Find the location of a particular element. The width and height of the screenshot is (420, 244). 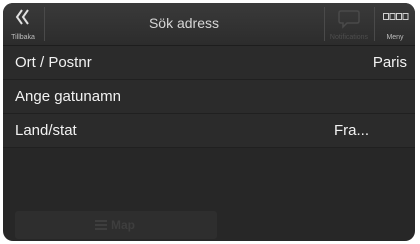

grid-icon is located at coordinates (396, 16).